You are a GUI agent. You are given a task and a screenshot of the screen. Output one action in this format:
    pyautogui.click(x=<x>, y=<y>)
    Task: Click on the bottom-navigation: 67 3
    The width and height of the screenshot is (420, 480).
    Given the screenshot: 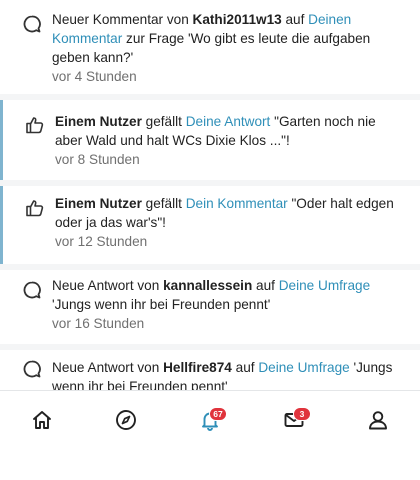 What is the action you would take?
    pyautogui.click(x=210, y=420)
    